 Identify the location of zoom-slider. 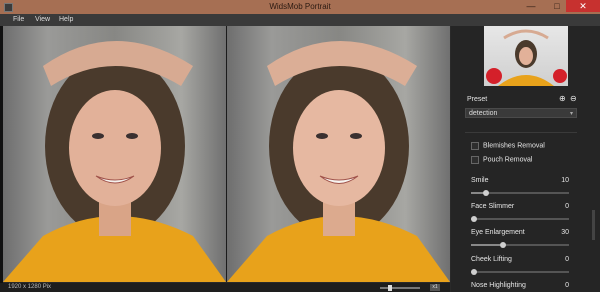
(400, 288).